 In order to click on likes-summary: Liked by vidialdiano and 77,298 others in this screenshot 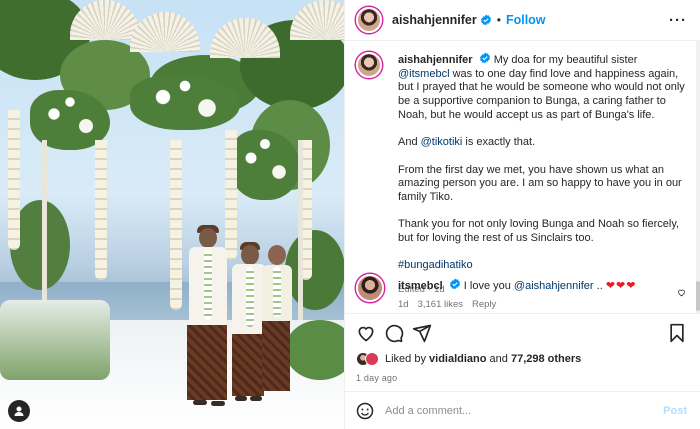, I will do `click(468, 359)`.